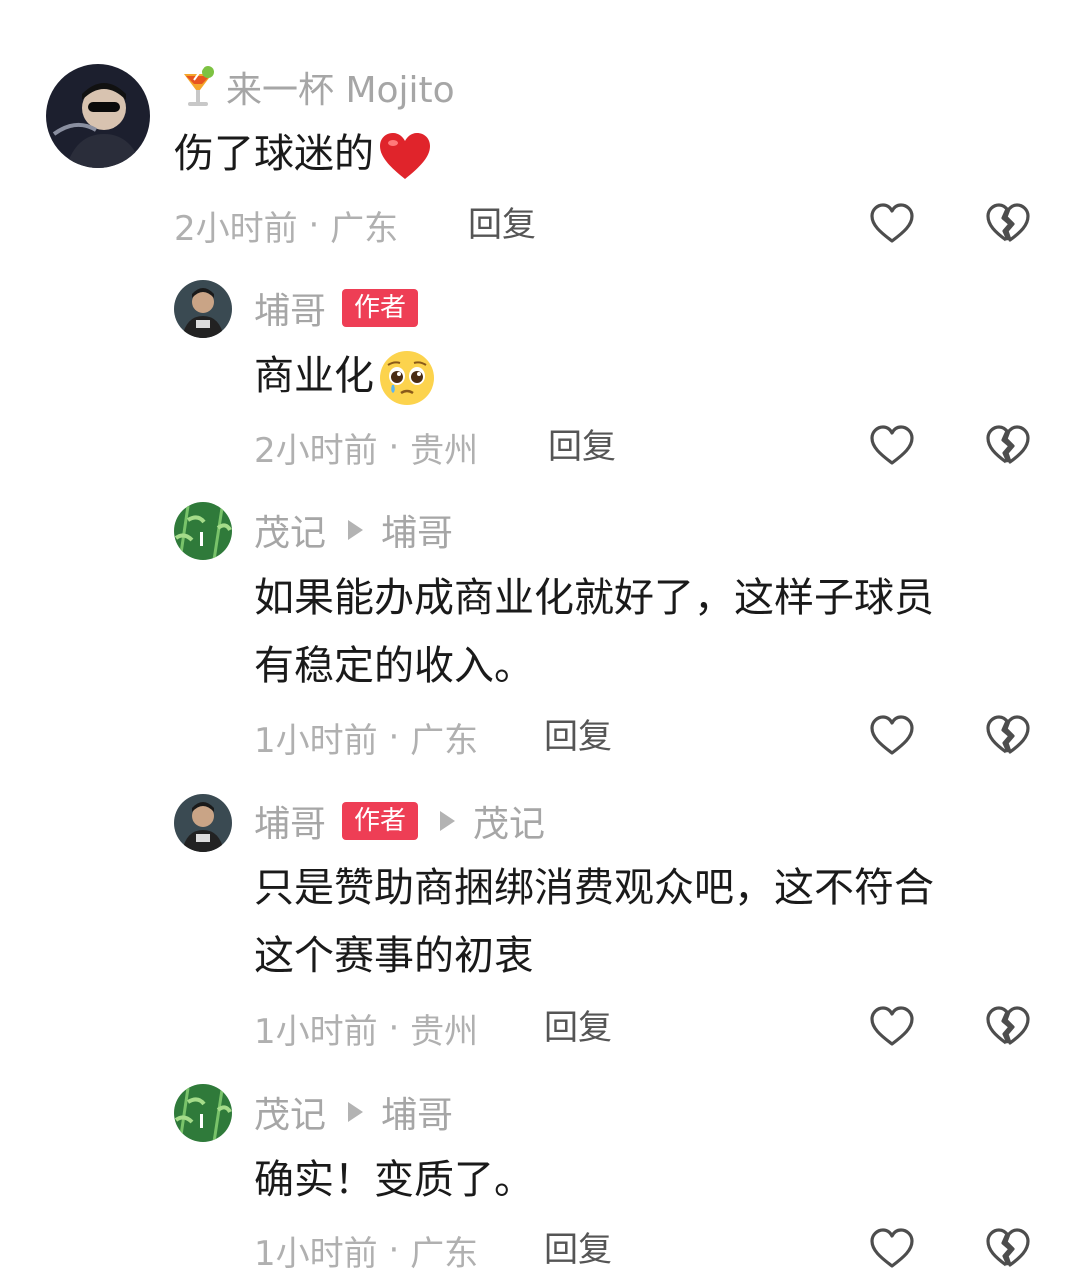  What do you see at coordinates (594, 598) in the screenshot?
I see `comment-text-line: 如果能办成商业化就好了，这样子球员` at bounding box center [594, 598].